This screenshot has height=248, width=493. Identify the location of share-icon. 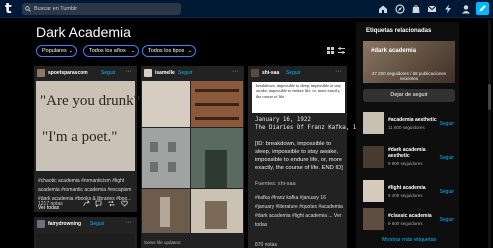
(86, 203).